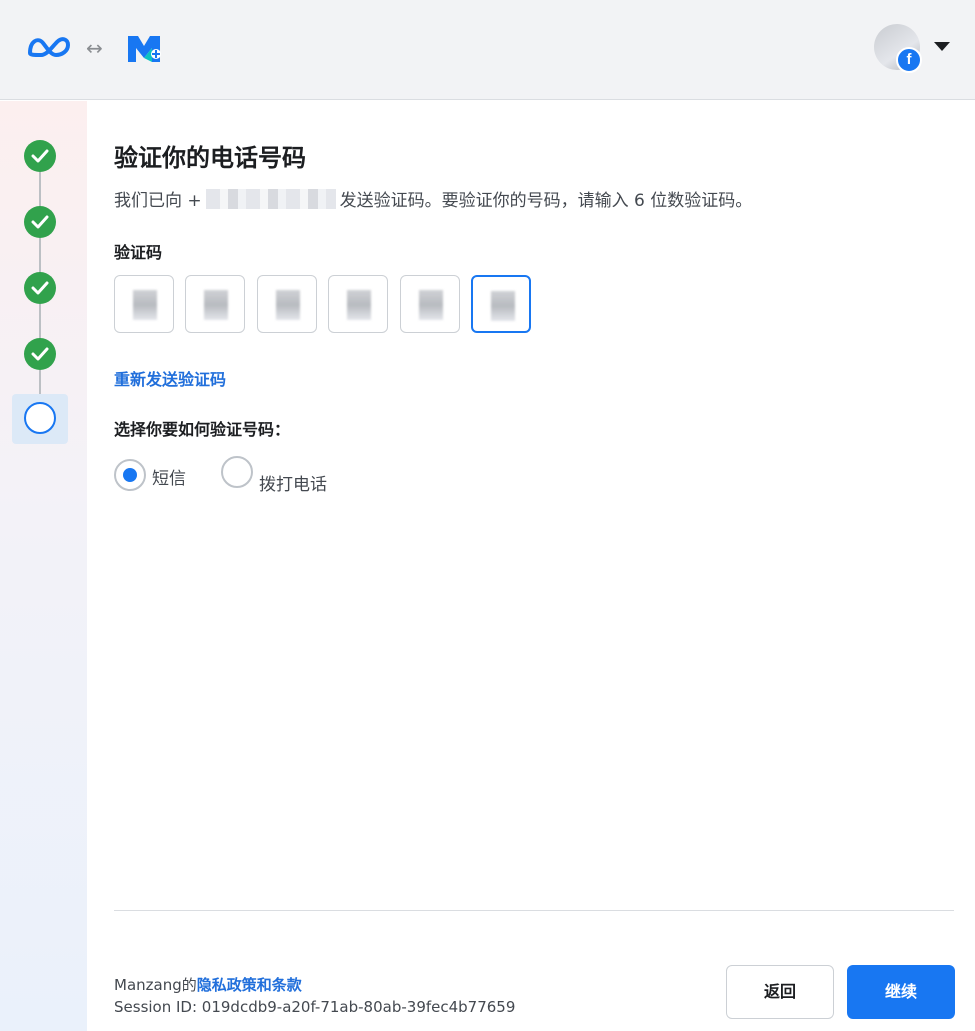 The image size is (975, 1031). I want to click on radio-call, so click(237, 472).